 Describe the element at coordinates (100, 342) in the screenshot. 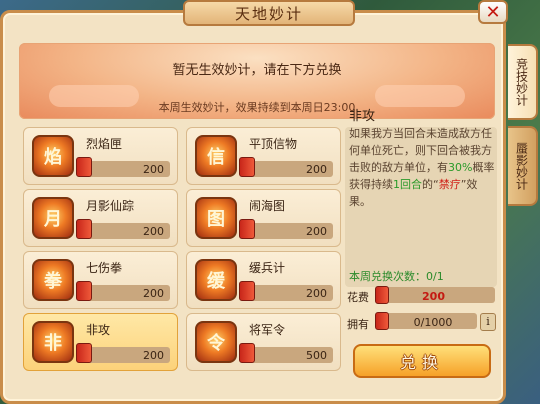

I see `strategy-card: 非非攻 200` at that location.